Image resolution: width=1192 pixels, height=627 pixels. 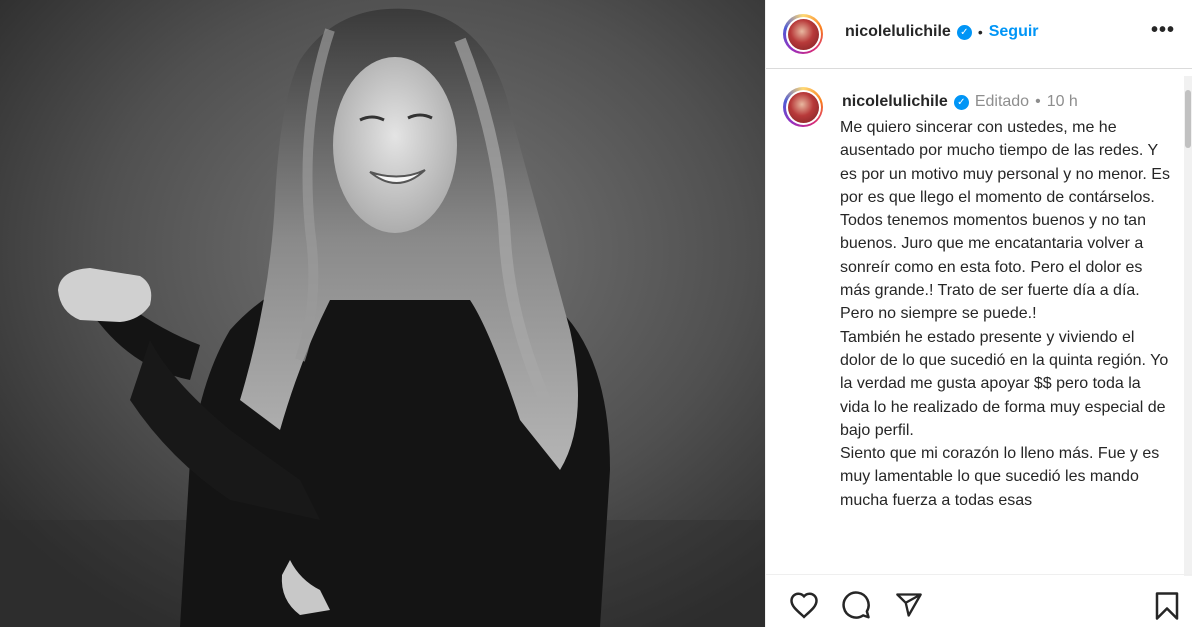 I want to click on comment-icon, so click(x=856, y=606).